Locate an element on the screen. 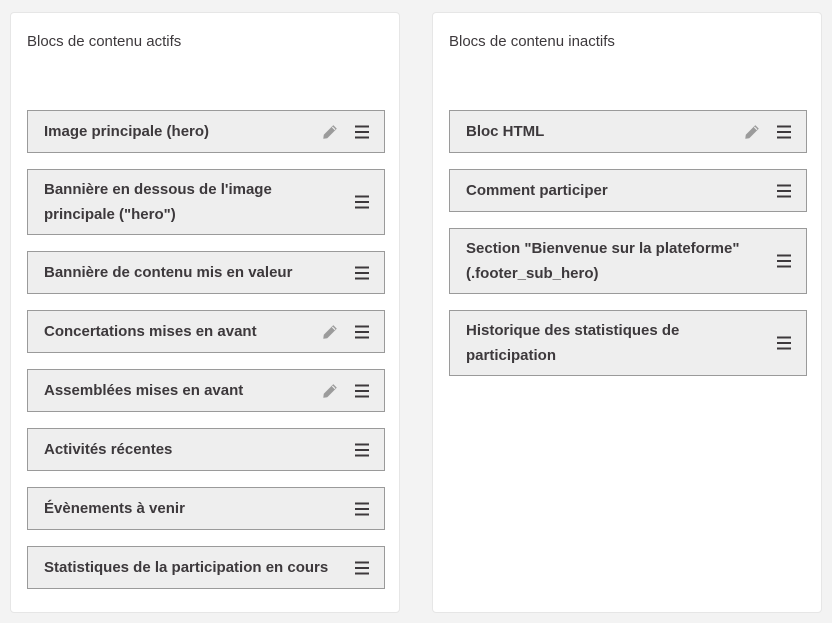  content-block-item: Comment participer is located at coordinates (628, 190).